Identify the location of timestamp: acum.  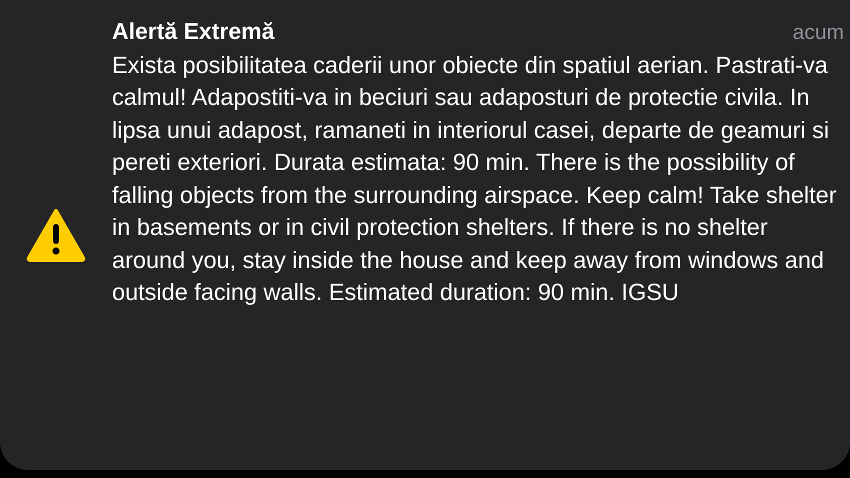
(818, 33).